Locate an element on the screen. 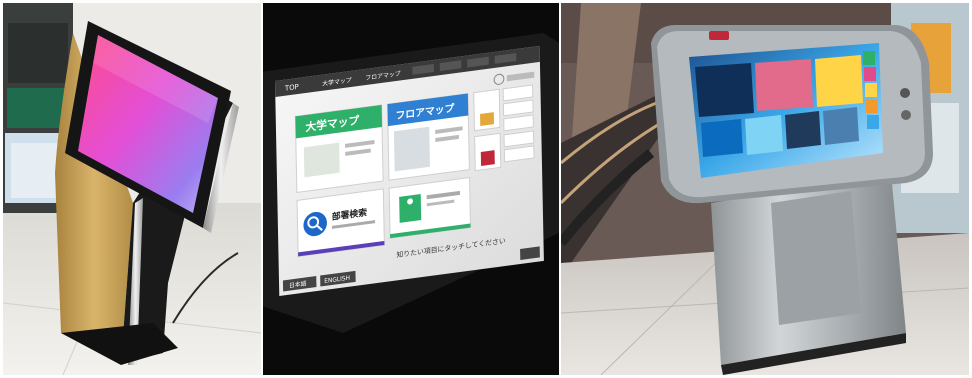 Image resolution: width=972 pixels, height=378 pixels. menu-green is located at coordinates (869, 58).